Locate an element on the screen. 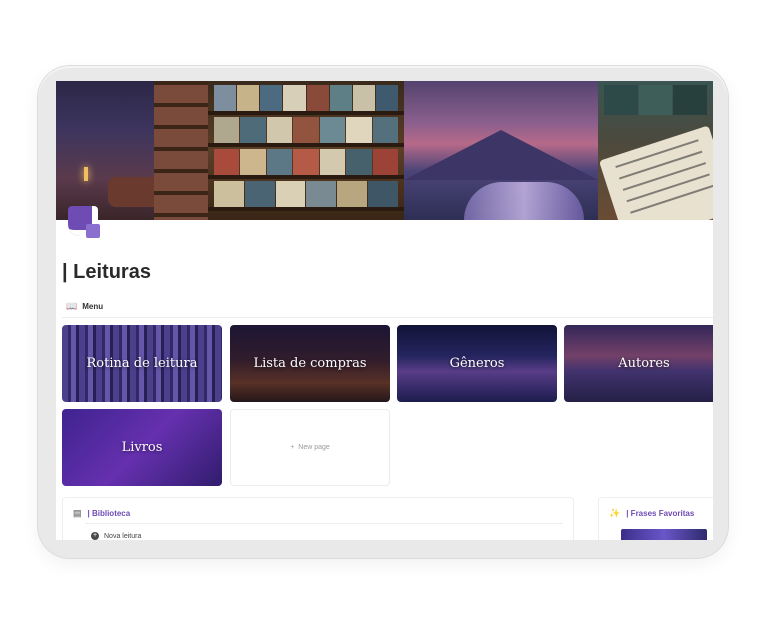  frases-panel: ✨ | Frases Favoritas is located at coordinates (655, 518).